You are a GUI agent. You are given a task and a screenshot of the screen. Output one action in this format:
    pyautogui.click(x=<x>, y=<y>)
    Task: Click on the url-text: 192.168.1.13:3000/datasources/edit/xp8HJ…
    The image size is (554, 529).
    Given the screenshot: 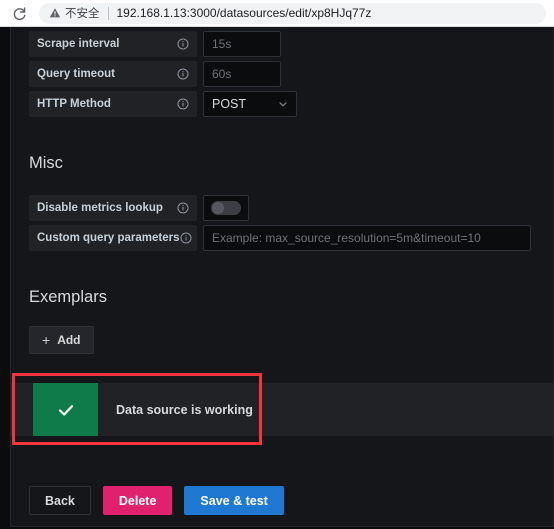 What is the action you would take?
    pyautogui.click(x=244, y=13)
    